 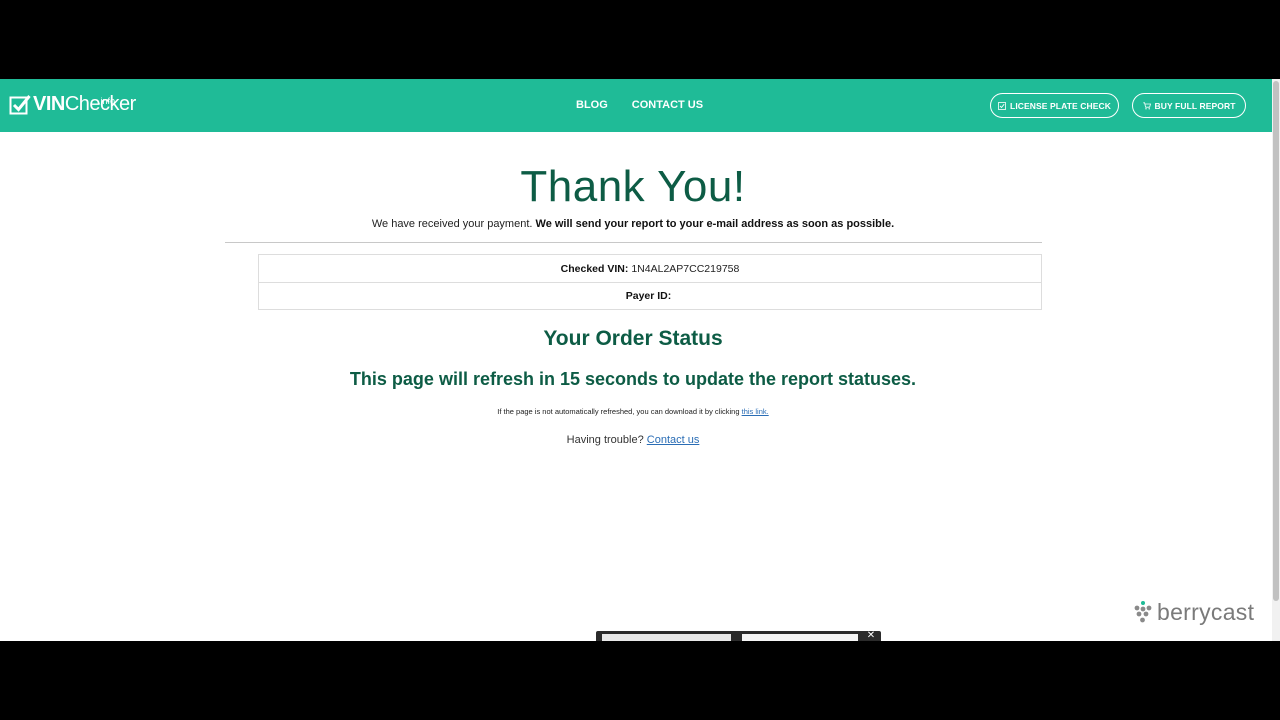 What do you see at coordinates (1276, 341) in the screenshot?
I see `scrollbar-thumb` at bounding box center [1276, 341].